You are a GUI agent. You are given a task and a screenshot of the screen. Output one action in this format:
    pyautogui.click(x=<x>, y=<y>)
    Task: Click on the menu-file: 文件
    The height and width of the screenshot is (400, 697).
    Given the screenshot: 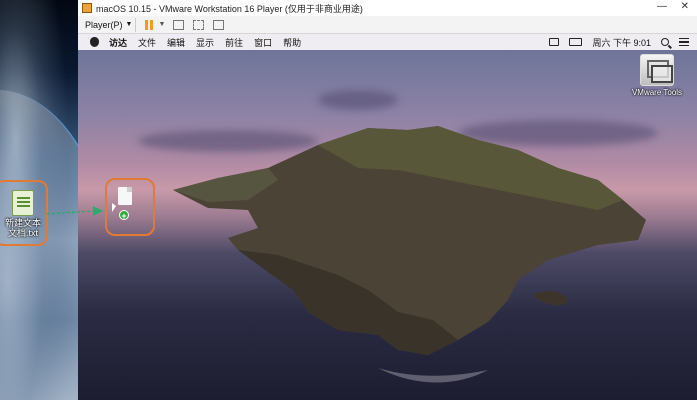 What is the action you would take?
    pyautogui.click(x=147, y=42)
    